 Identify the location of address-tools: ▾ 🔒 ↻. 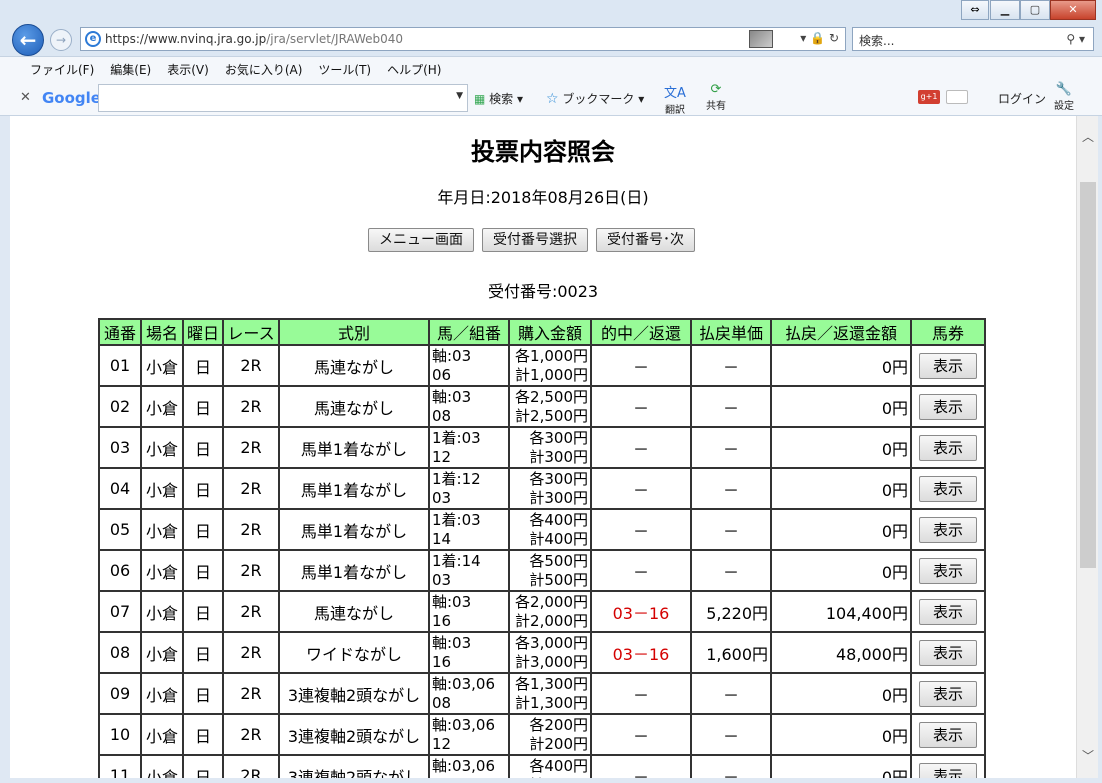
(819, 38).